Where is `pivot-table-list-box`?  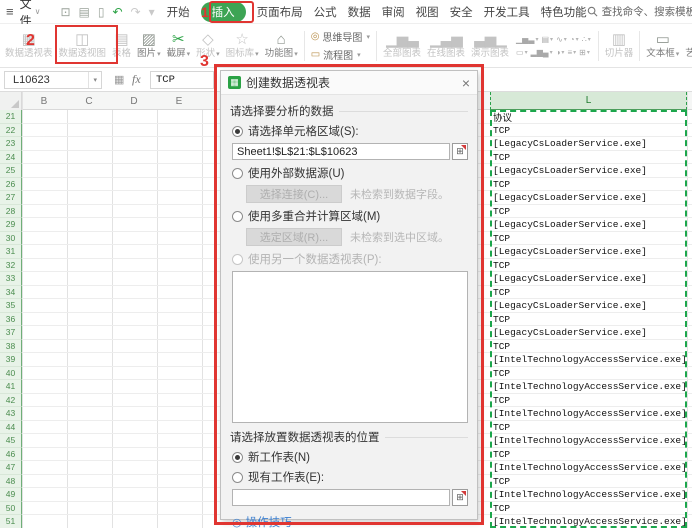 pivot-table-list-box is located at coordinates (350, 347).